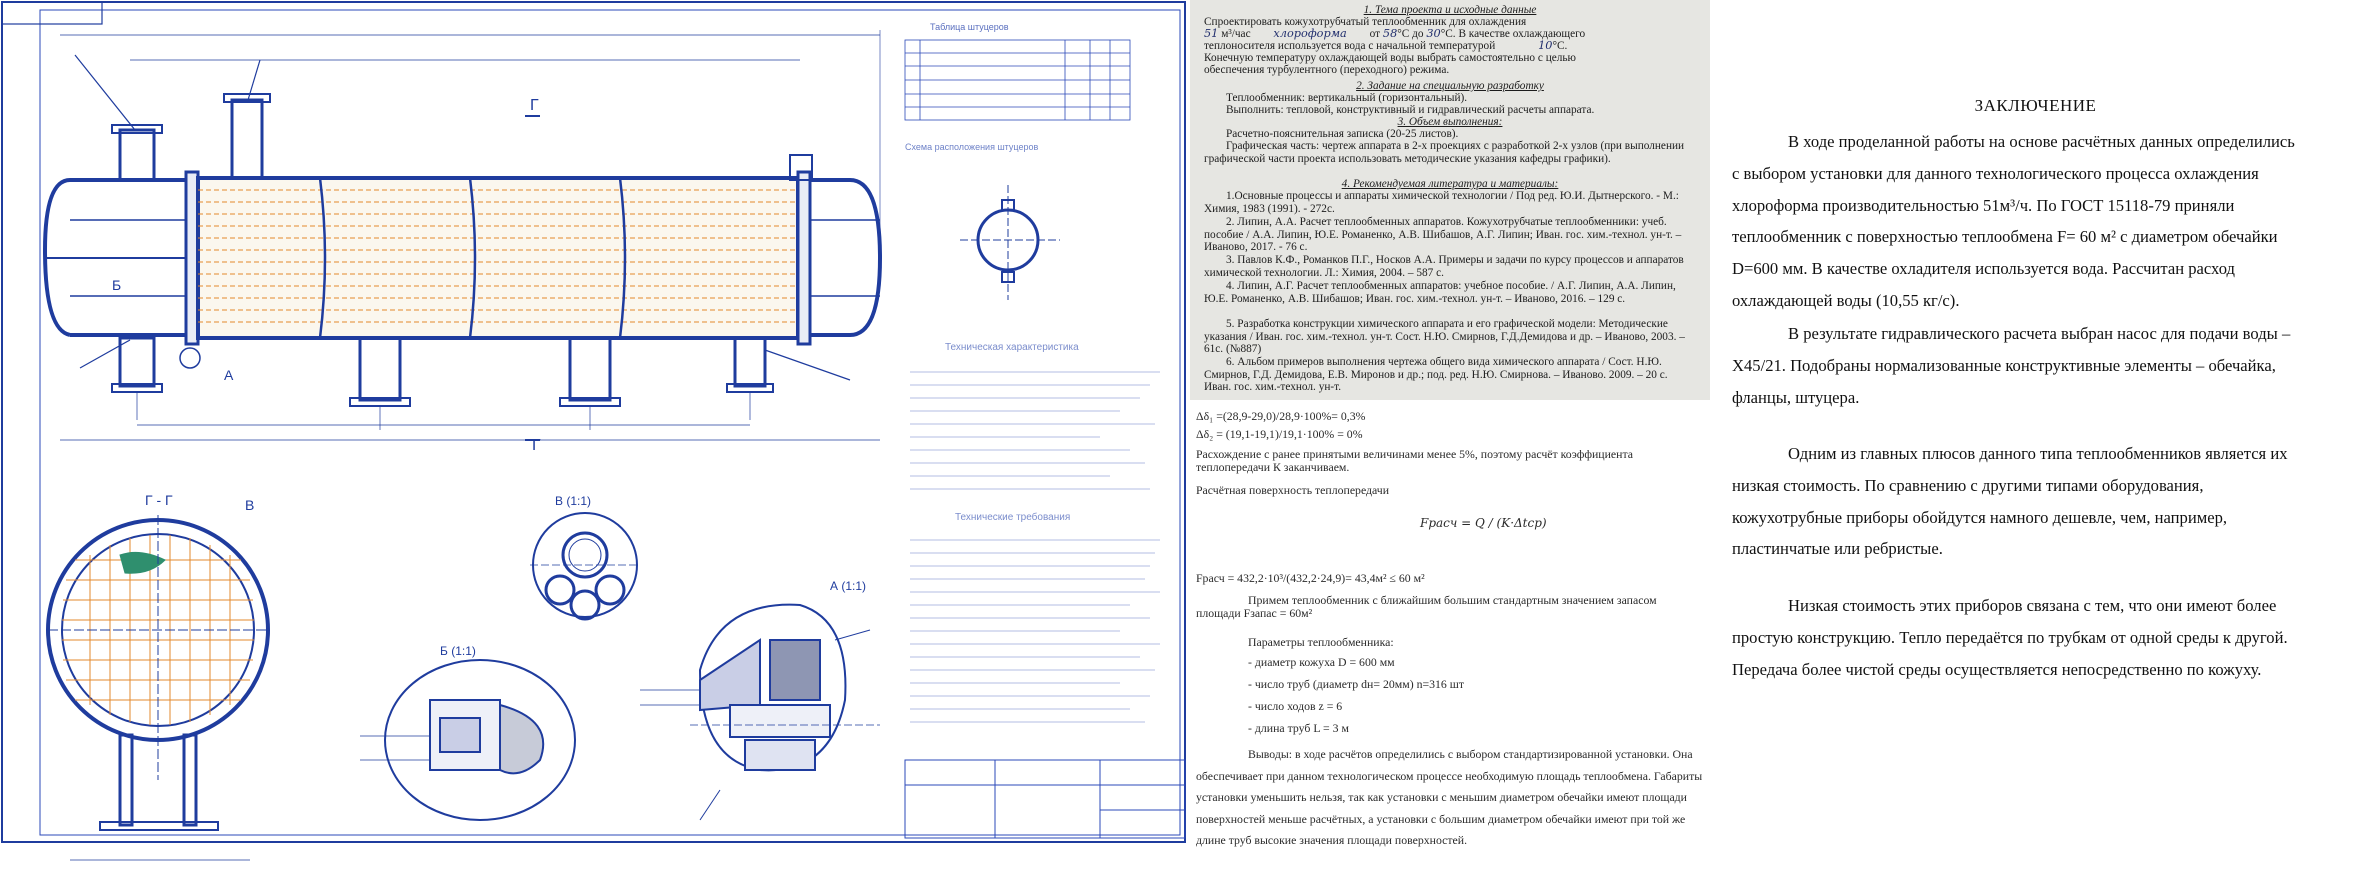  What do you see at coordinates (1035, 430) in the screenshot?
I see `tech-char-text-lines` at bounding box center [1035, 430].